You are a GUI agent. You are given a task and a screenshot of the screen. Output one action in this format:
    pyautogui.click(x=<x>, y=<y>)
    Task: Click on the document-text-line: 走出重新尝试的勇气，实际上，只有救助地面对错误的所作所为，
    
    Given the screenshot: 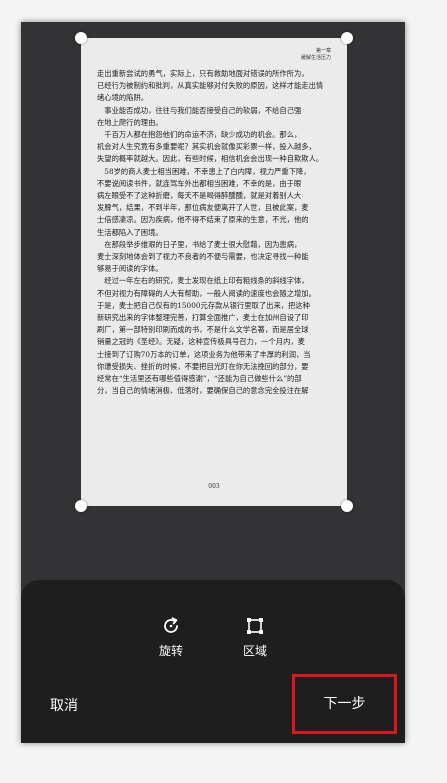 What is the action you would take?
    pyautogui.click(x=203, y=73)
    